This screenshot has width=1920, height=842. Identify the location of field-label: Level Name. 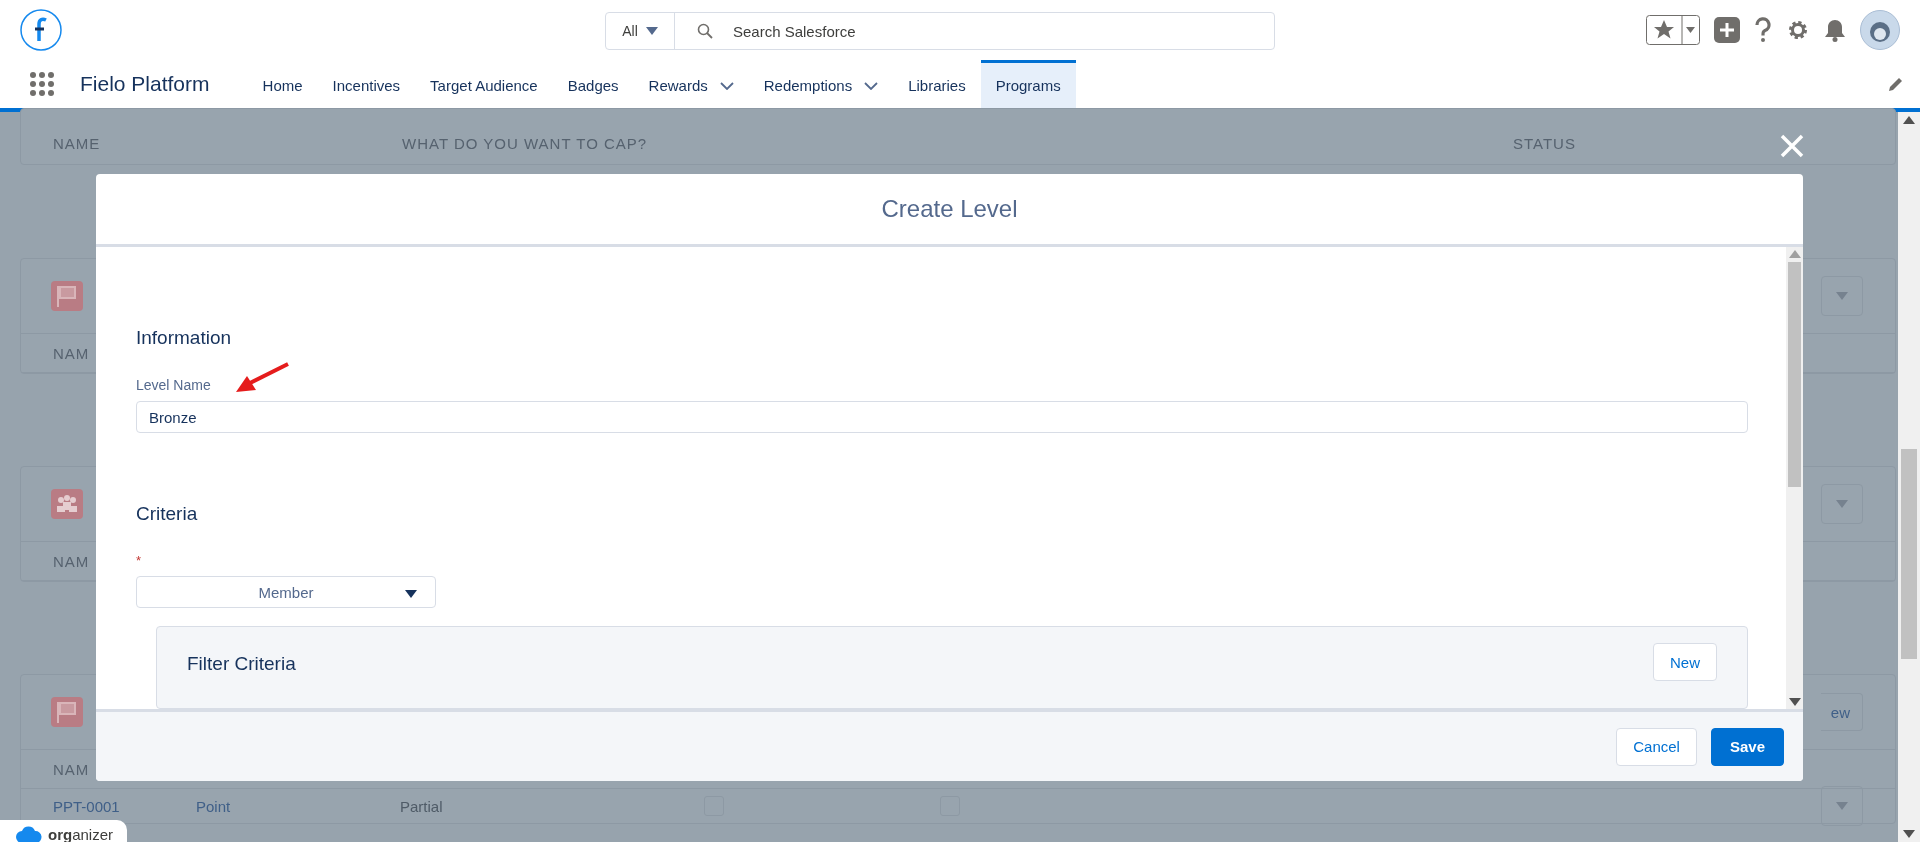
(173, 385).